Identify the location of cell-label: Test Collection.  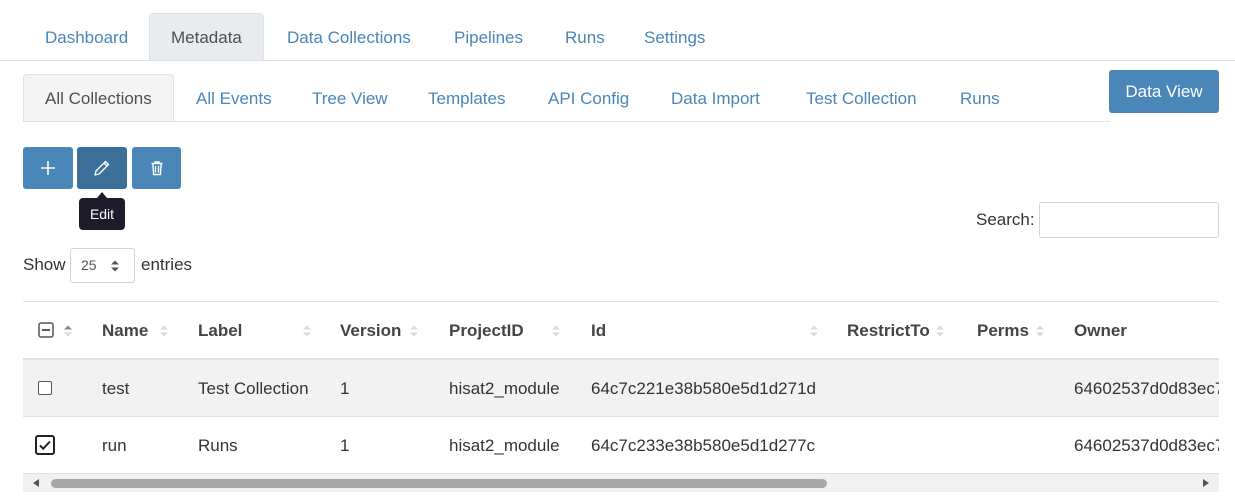
(253, 388).